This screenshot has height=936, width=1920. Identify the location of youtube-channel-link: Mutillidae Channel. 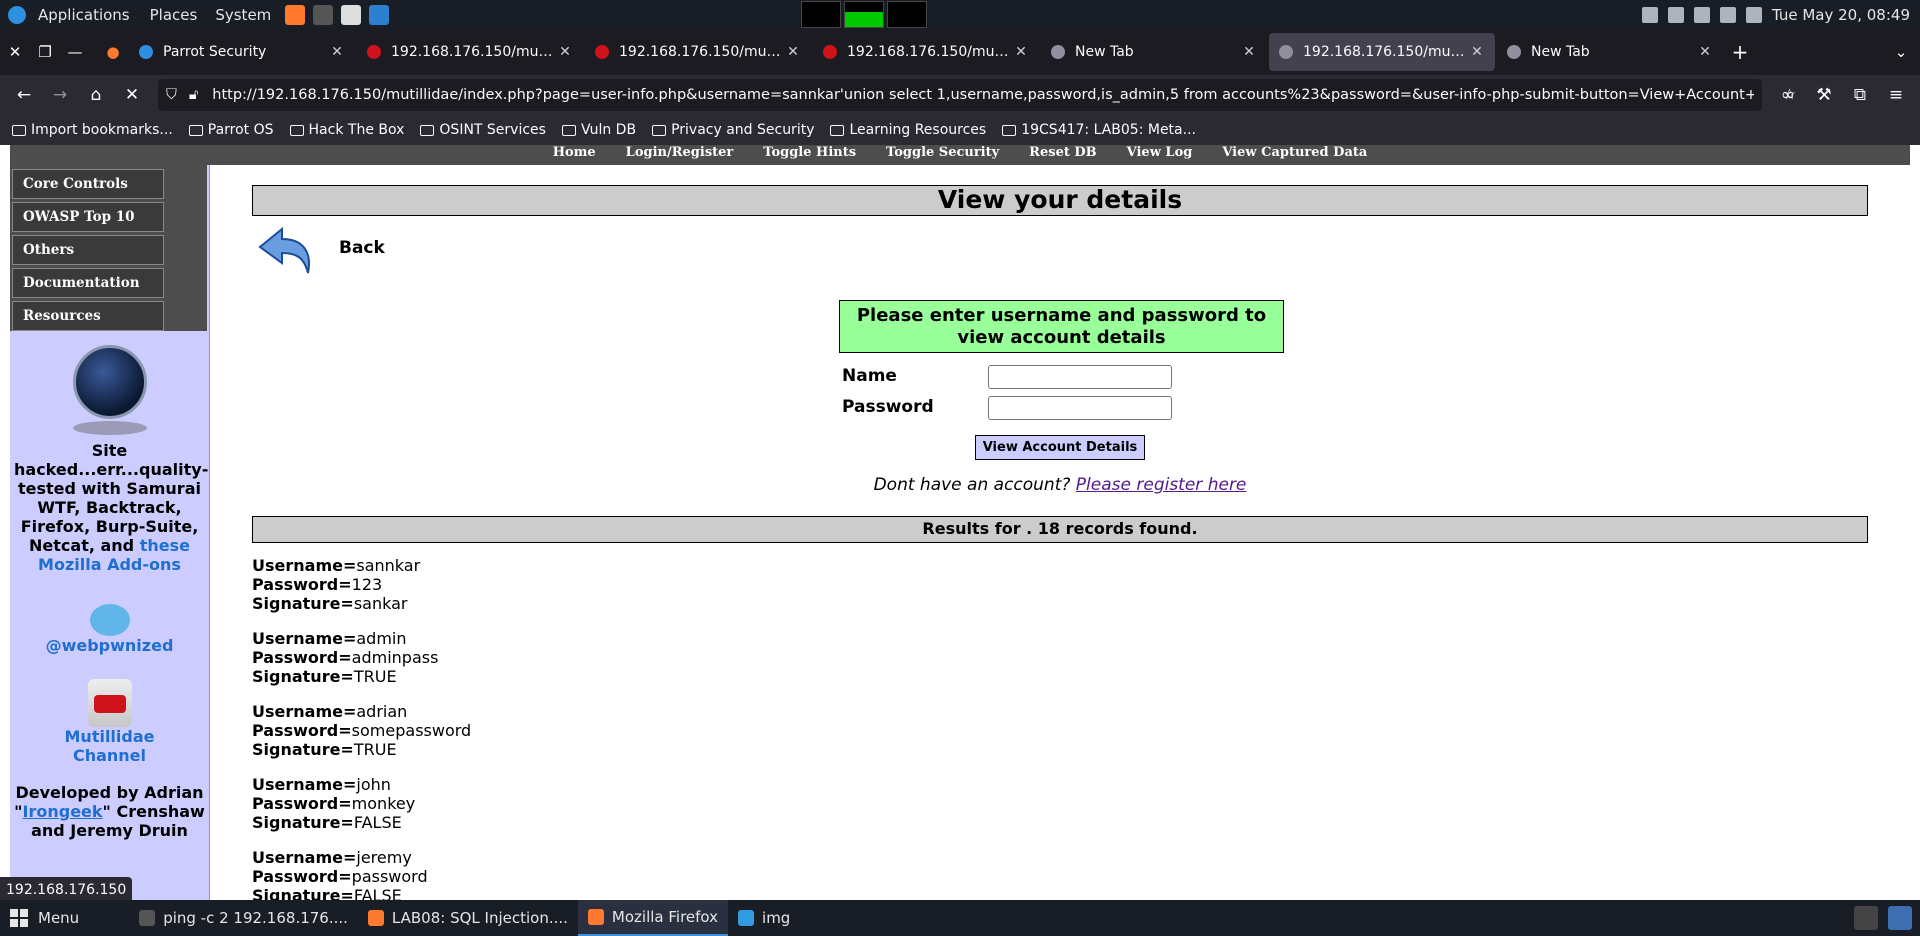
(110, 746).